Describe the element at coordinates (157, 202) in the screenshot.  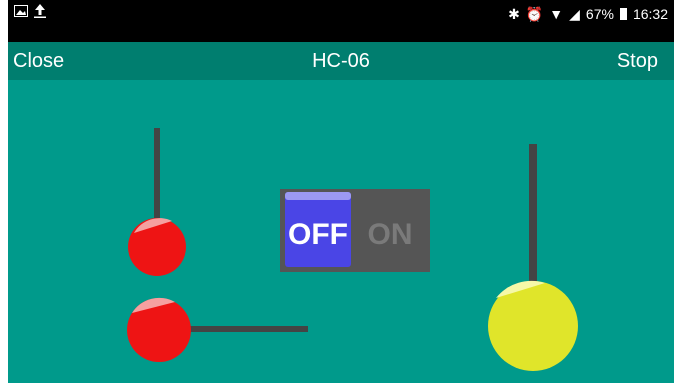
I see `left-vertical-slider` at that location.